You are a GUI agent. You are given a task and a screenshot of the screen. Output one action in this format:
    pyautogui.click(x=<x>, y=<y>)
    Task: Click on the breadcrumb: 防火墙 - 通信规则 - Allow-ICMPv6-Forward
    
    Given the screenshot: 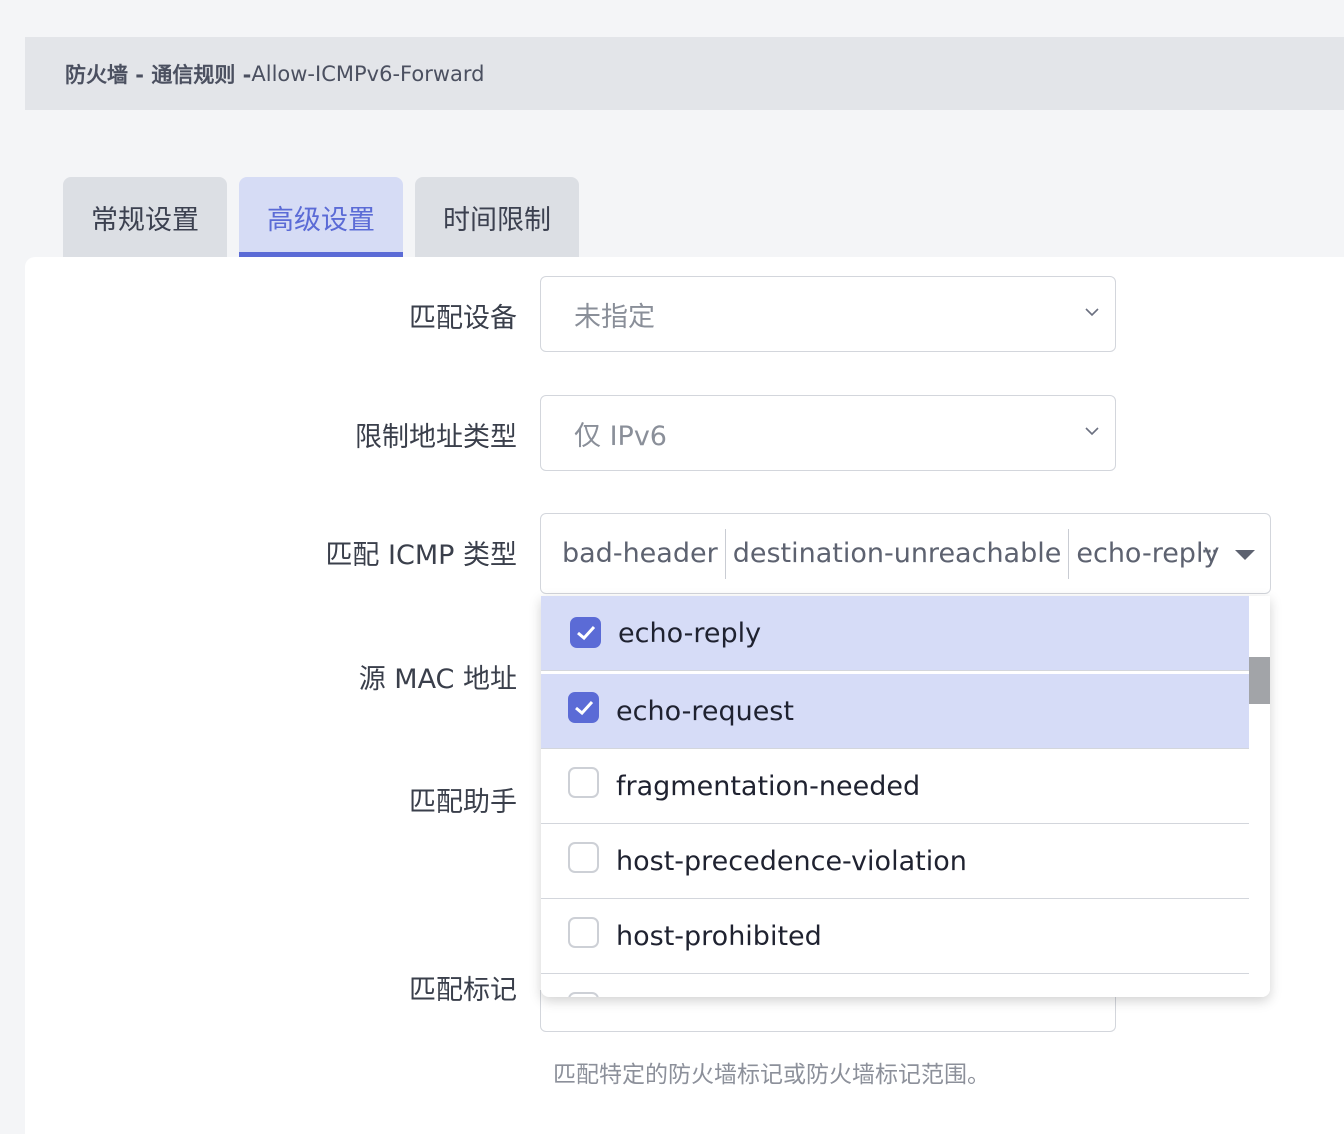 What is the action you would take?
    pyautogui.click(x=684, y=73)
    